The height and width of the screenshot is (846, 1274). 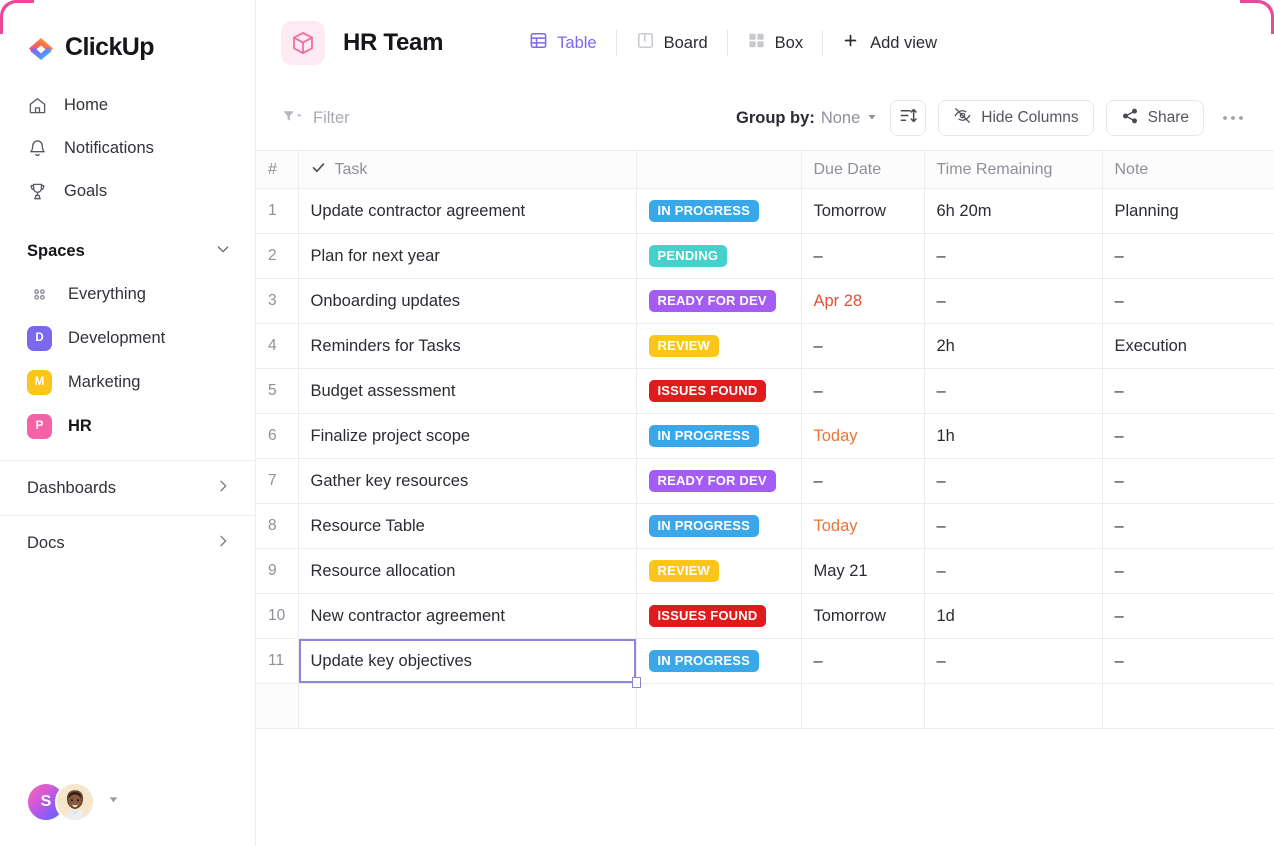 I want to click on time-remaining-cell: 2h, so click(x=1013, y=346).